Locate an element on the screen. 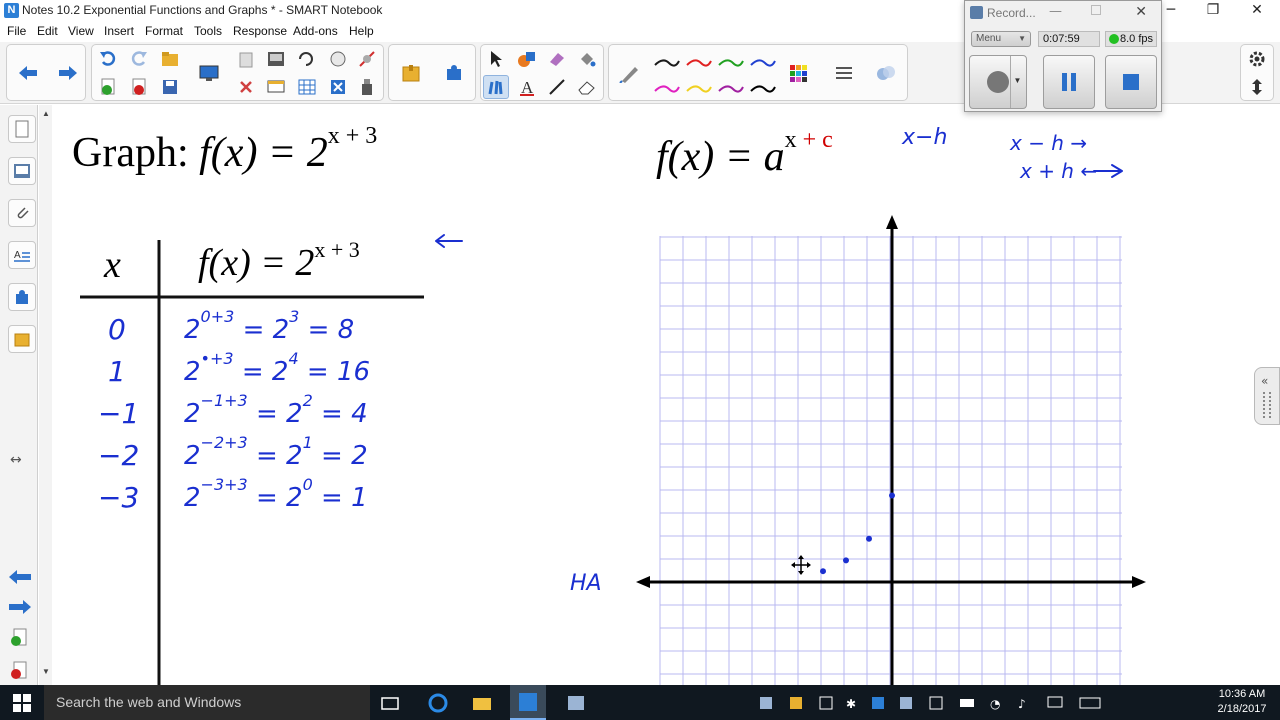 The image size is (1280, 720). attachments-icon is located at coordinates (22, 213).